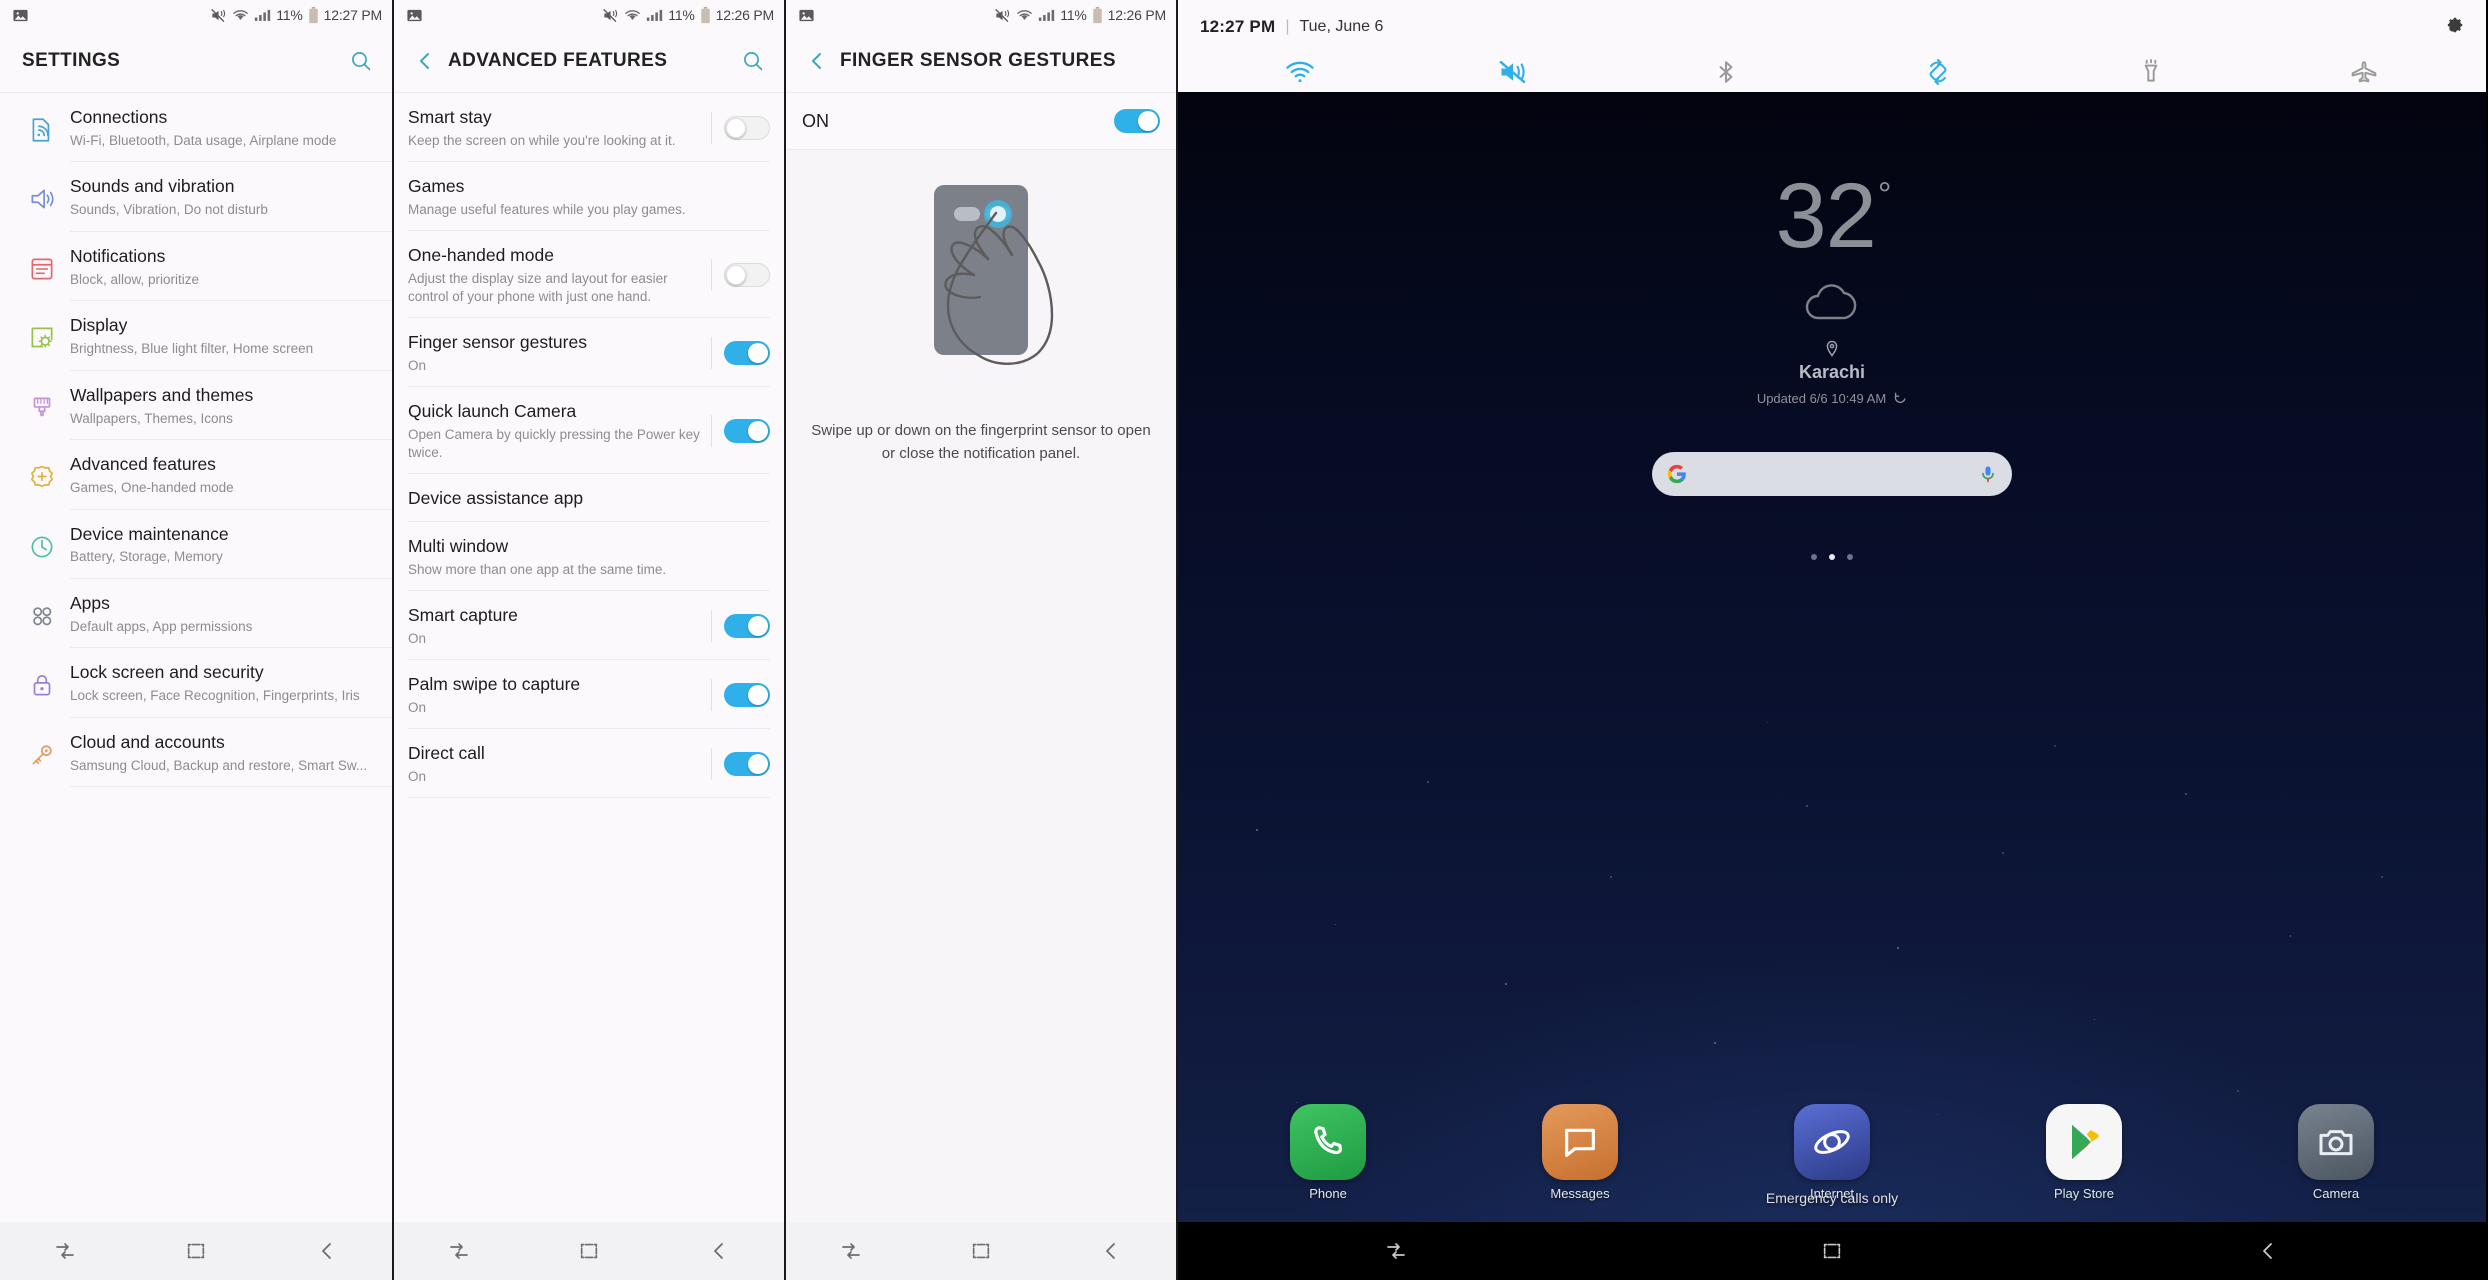  Describe the element at coordinates (1137, 15) in the screenshot. I see `clock: 12:26 PM` at that location.